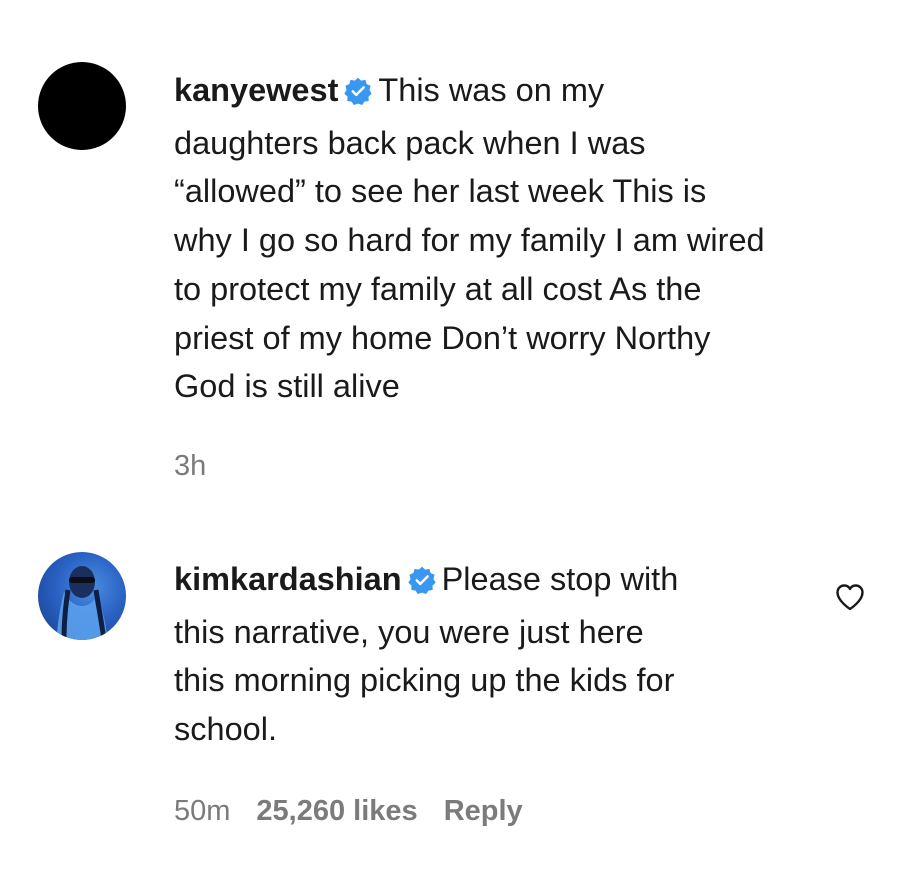 The height and width of the screenshot is (870, 900). I want to click on username: kimkardashian, so click(288, 579).